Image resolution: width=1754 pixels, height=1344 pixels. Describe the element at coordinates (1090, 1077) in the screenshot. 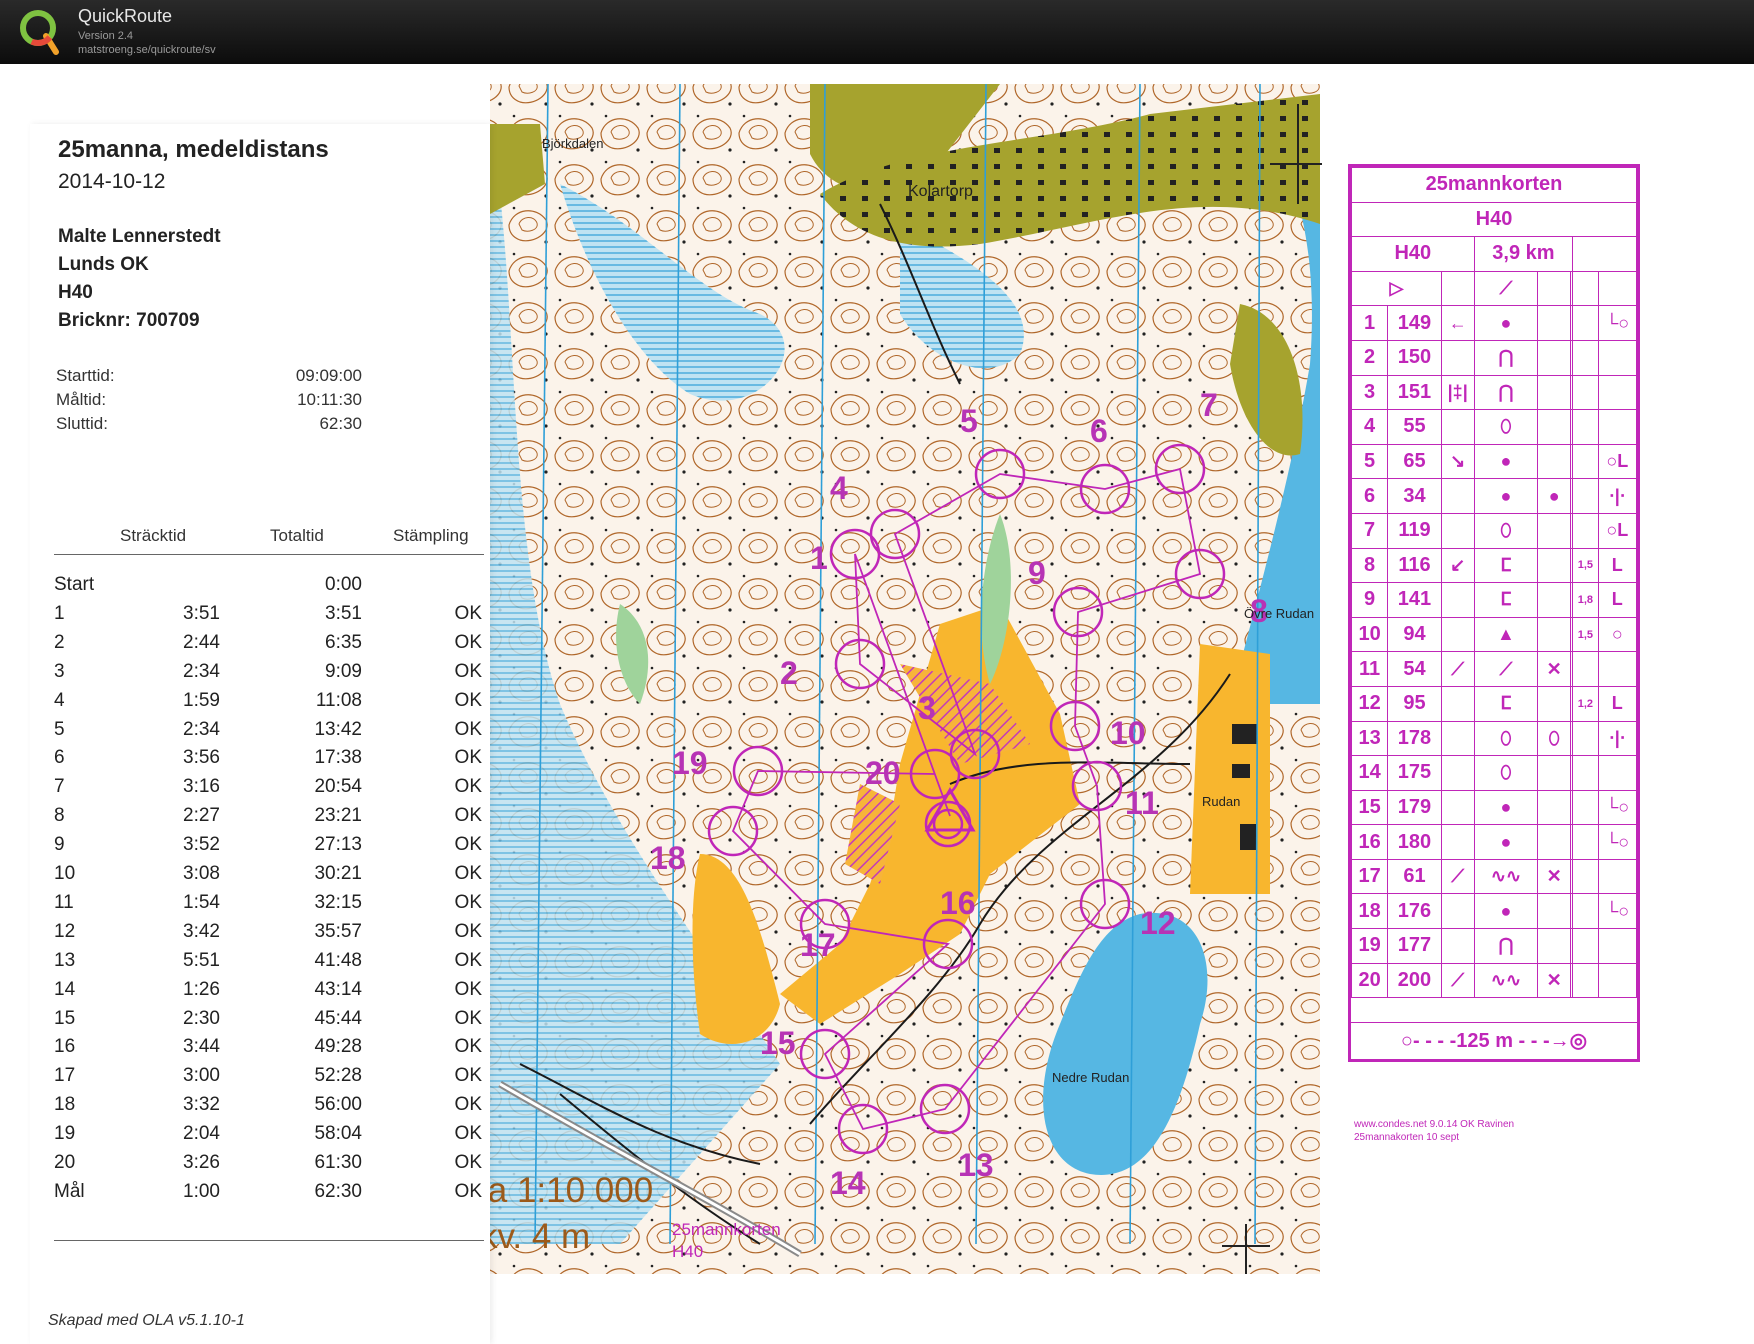

I see `place-name-nedre-rudan: Nedre Rudan` at that location.